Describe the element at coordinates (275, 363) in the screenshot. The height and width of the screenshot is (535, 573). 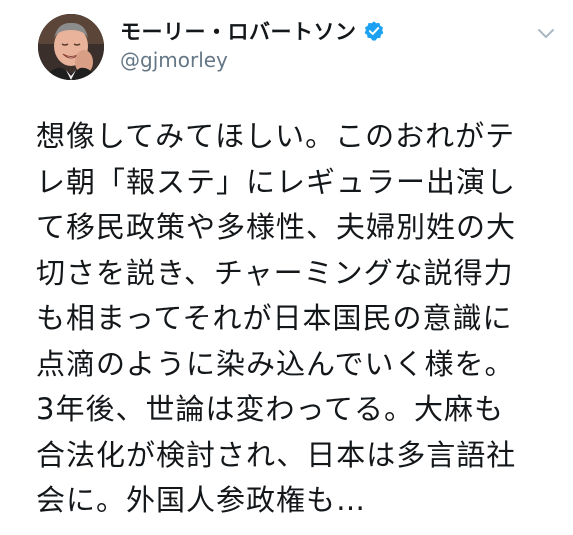
I see `tweet-text-line: 点滴のように染み込んでいく様を。` at that location.